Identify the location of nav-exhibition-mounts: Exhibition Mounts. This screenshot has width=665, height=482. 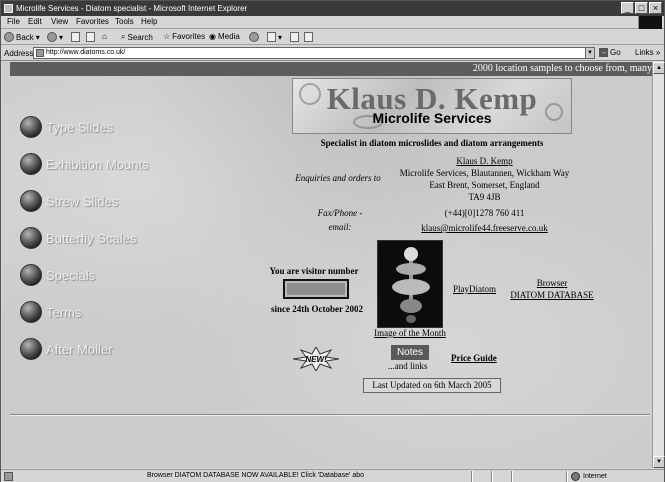
(84, 164).